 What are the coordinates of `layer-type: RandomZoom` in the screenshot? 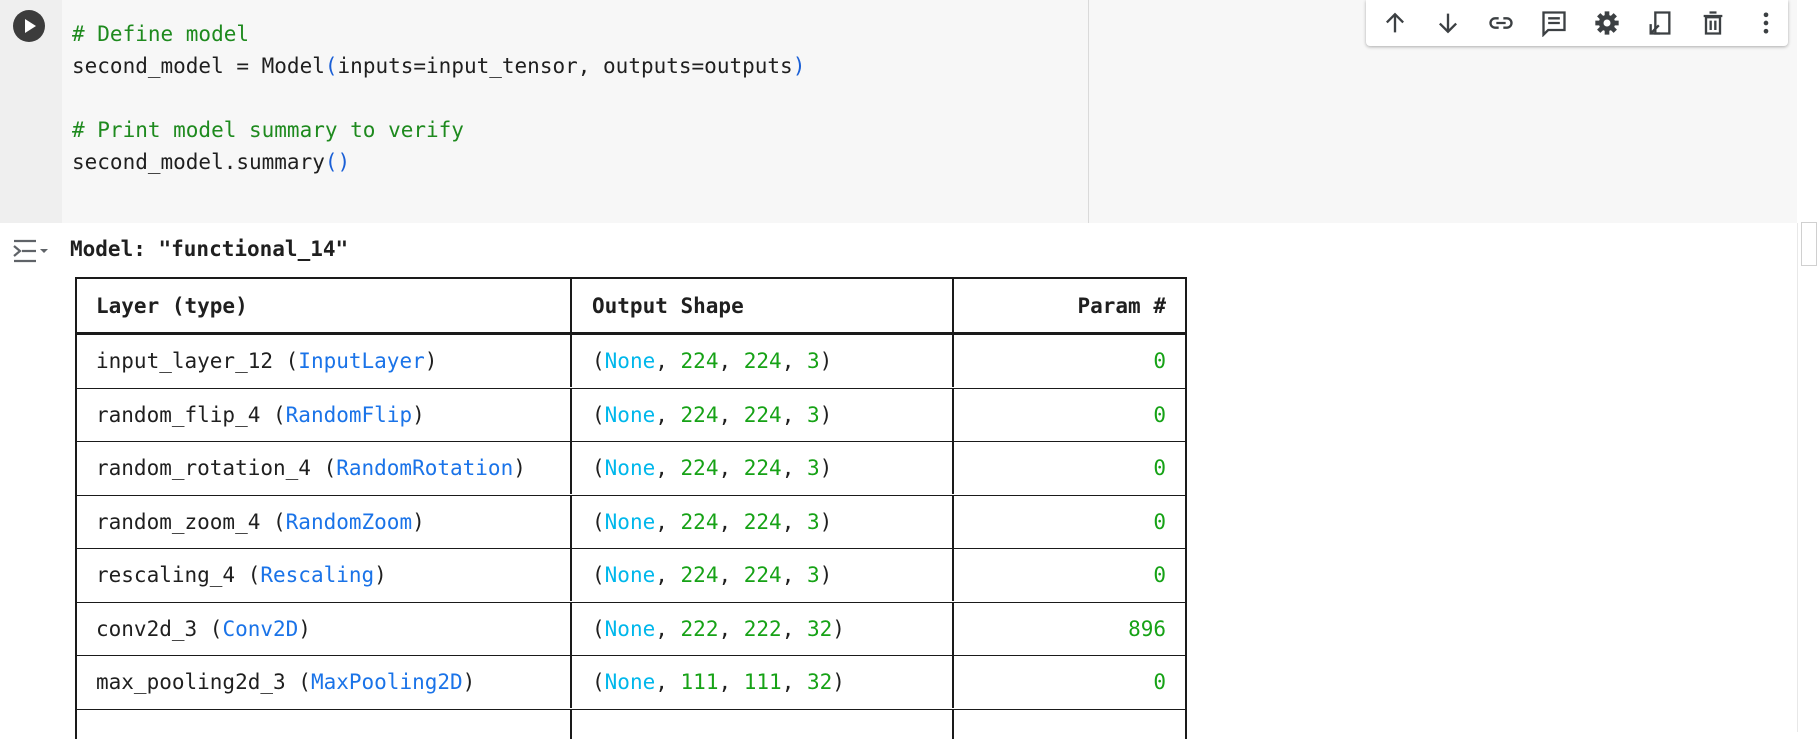 It's located at (349, 522).